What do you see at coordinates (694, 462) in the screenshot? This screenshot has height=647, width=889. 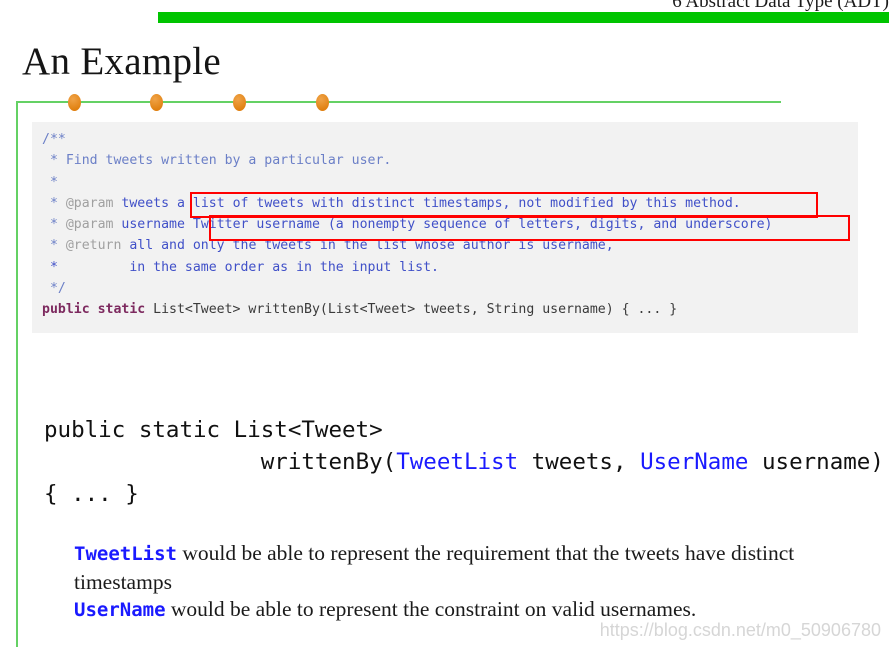 I see `type-username: UserName` at bounding box center [694, 462].